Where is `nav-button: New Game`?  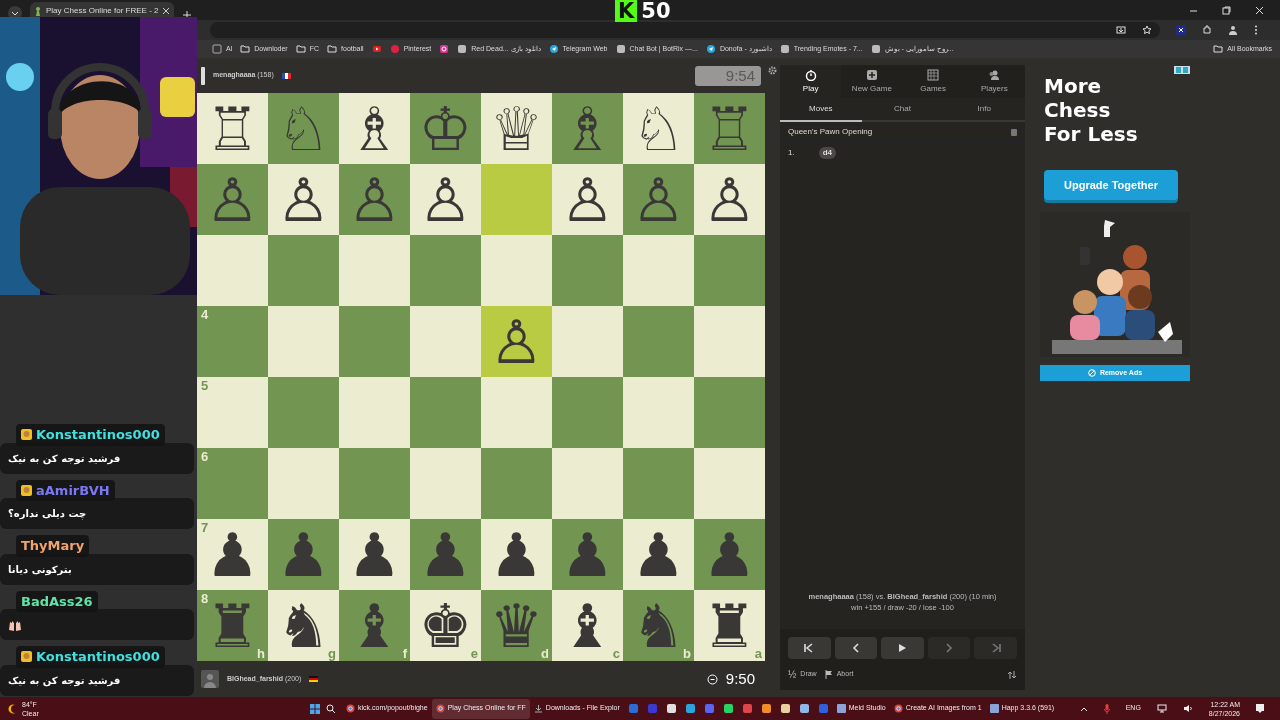 nav-button: New Game is located at coordinates (872, 81).